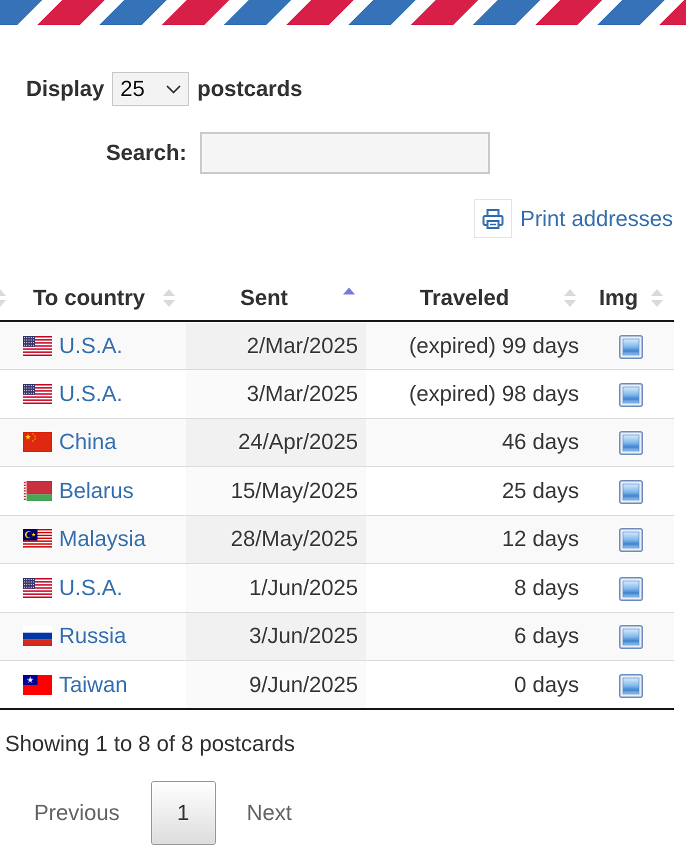  Describe the element at coordinates (276, 539) in the screenshot. I see `sent-date-cell: 28/May/2025` at that location.